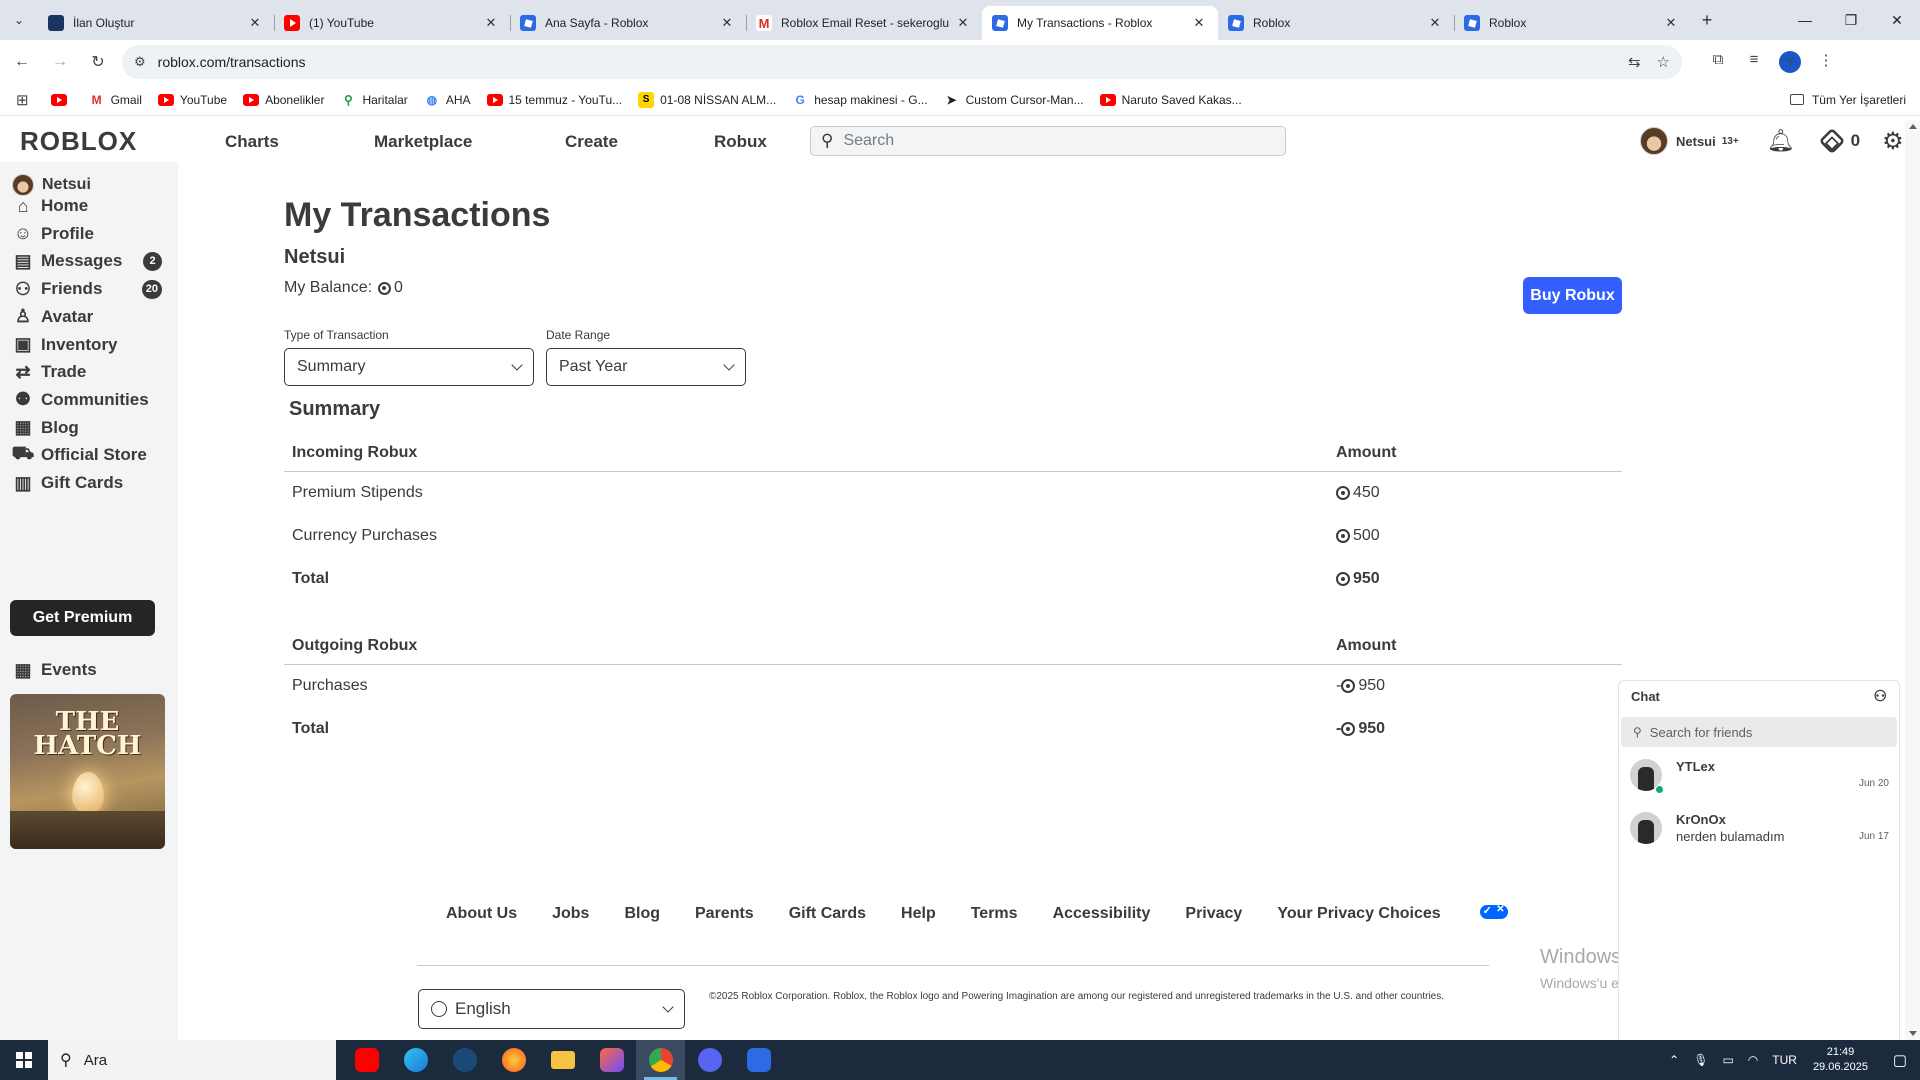 The image size is (1920, 1080). Describe the element at coordinates (252, 142) in the screenshot. I see `nav-charts: Charts` at that location.